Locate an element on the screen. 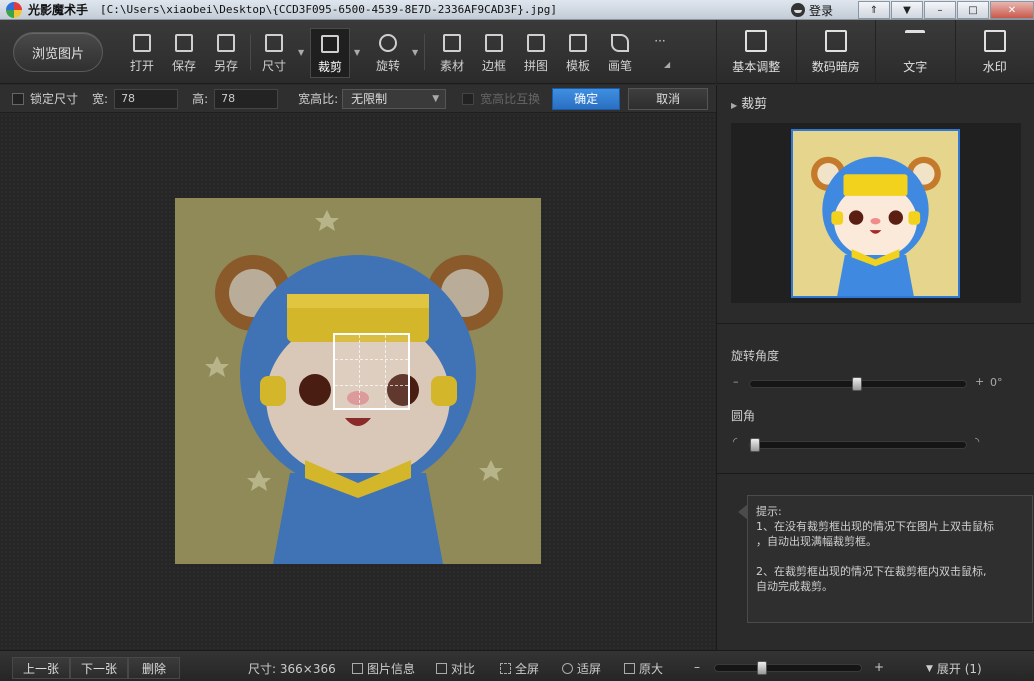  image-info-icon is located at coordinates (357, 668).